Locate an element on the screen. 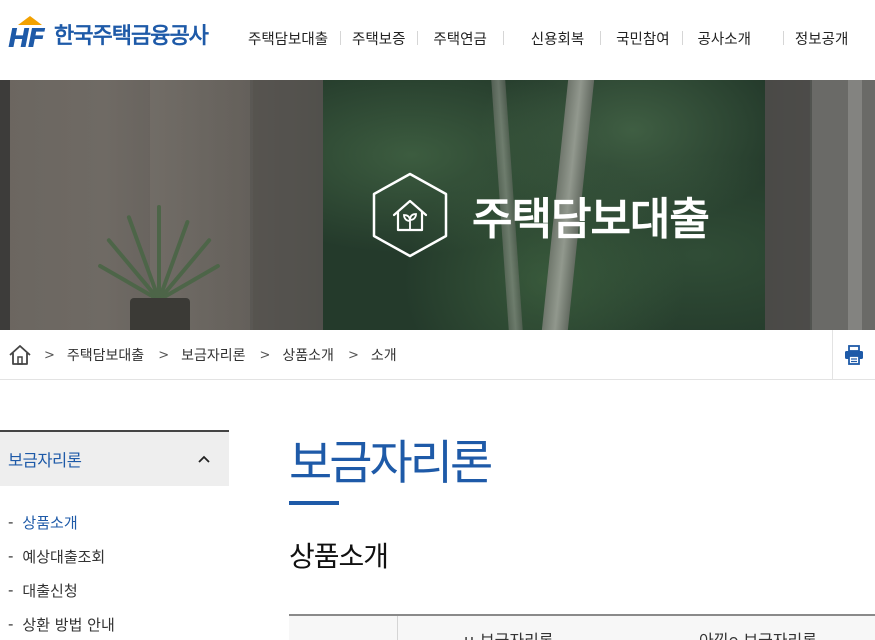  nav-item-mortgage: 주택담보대출 is located at coordinates (288, 38).